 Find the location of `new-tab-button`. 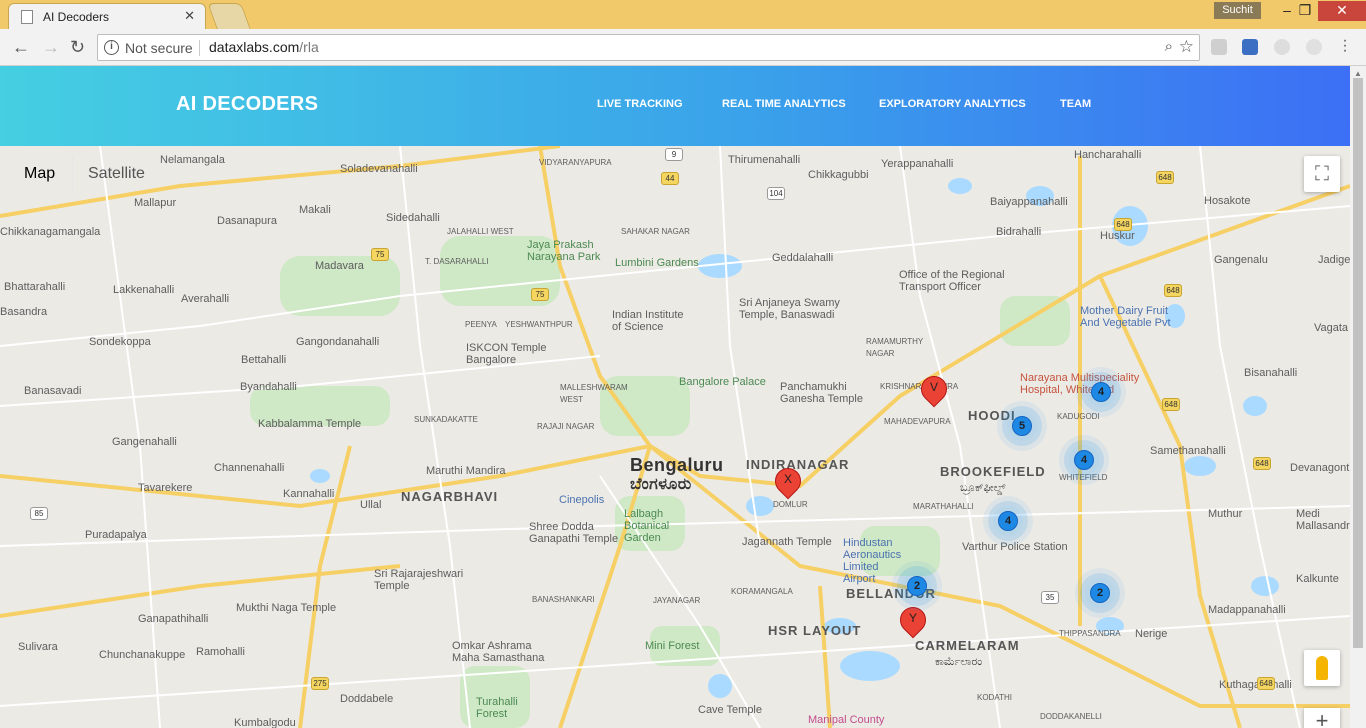

new-tab-button is located at coordinates (229, 16).